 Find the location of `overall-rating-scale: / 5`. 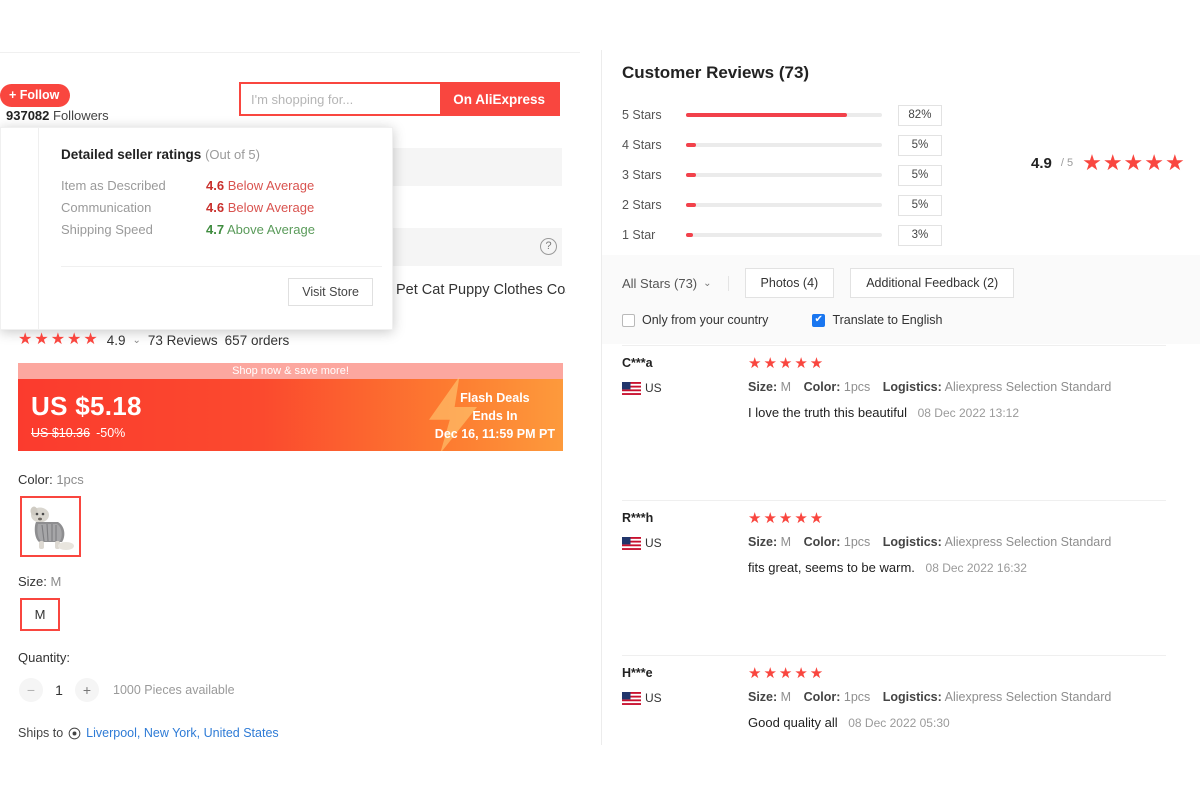

overall-rating-scale: / 5 is located at coordinates (1067, 163).